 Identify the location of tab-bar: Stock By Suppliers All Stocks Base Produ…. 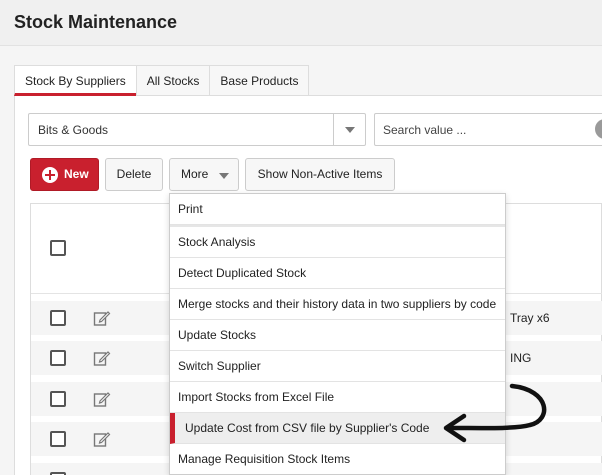
(162, 80).